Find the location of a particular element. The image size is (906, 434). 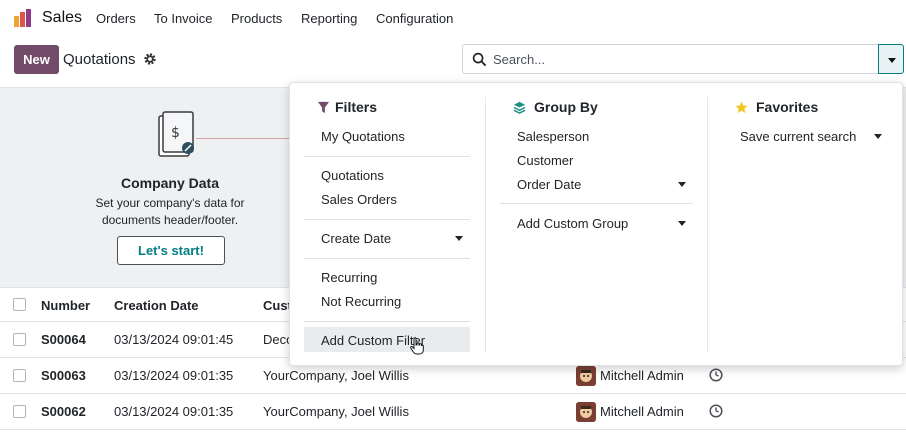

column-customer: Cust is located at coordinates (277, 305).